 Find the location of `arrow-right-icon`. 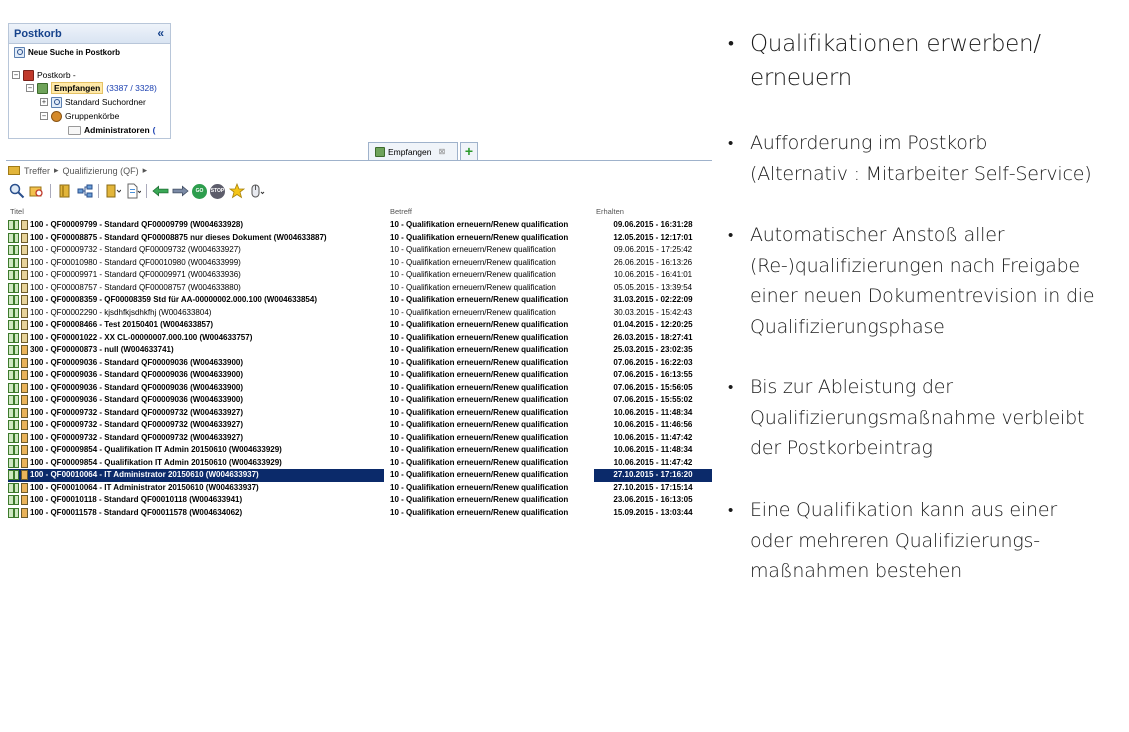

arrow-right-icon is located at coordinates (180, 191).